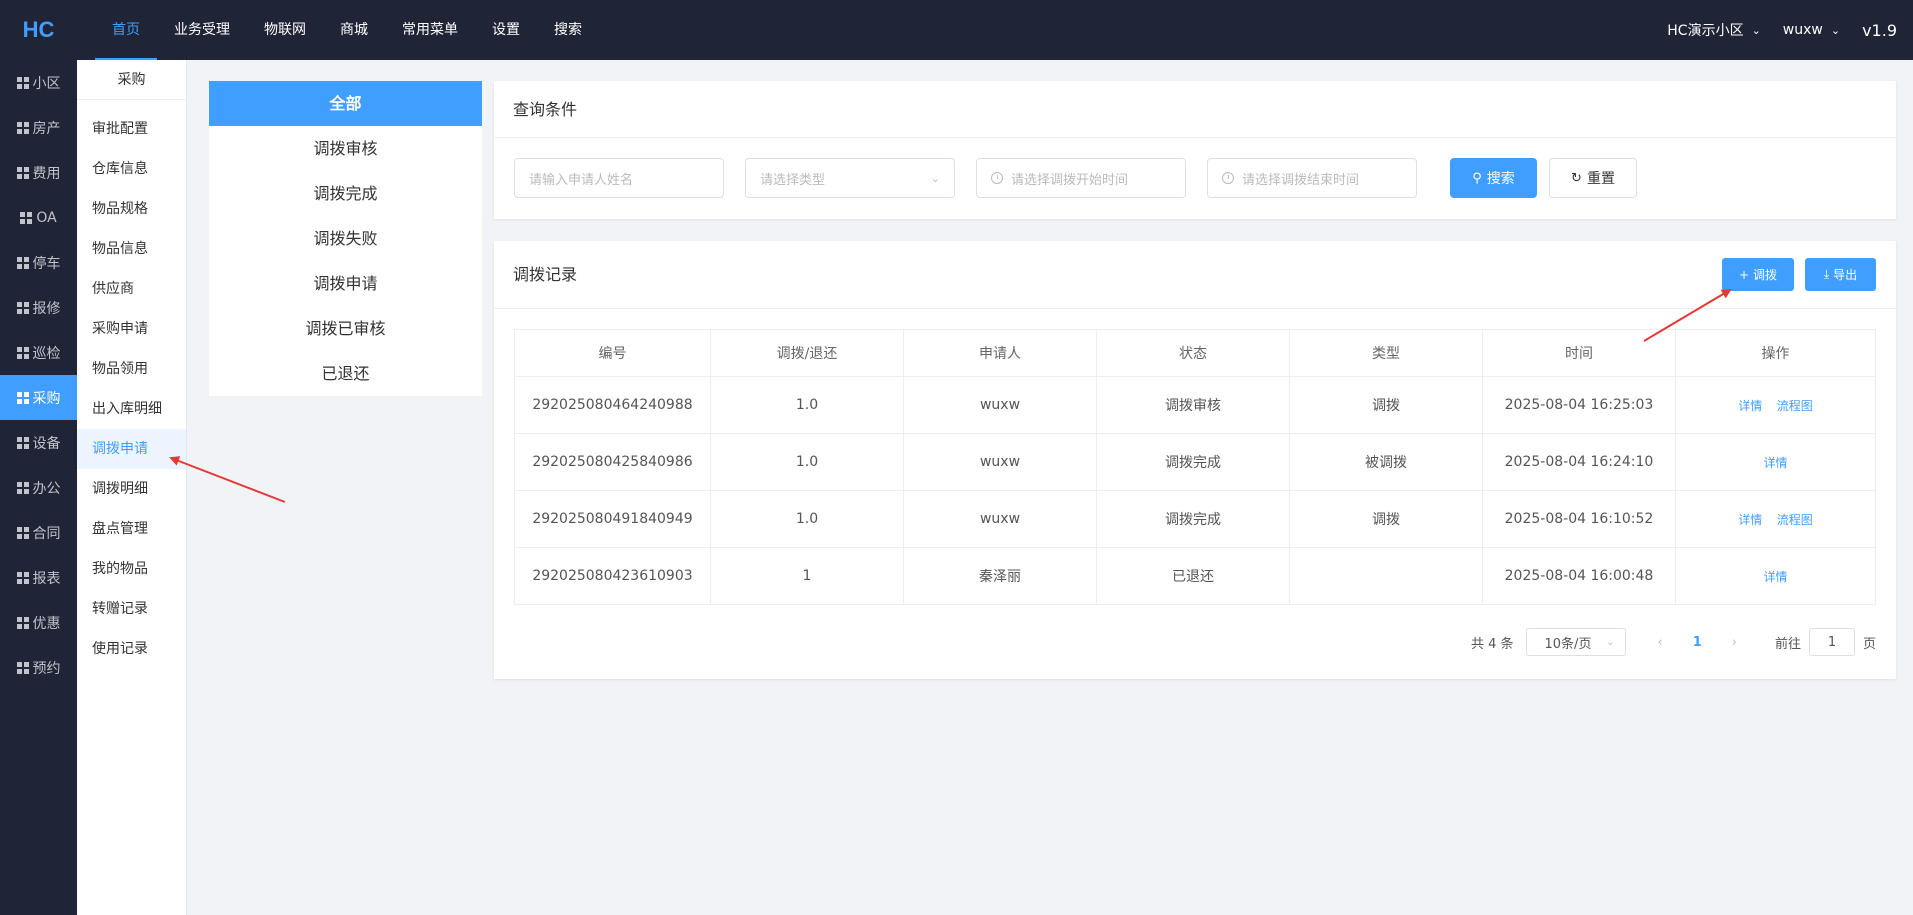 The height and width of the screenshot is (915, 1913). Describe the element at coordinates (1840, 274) in the screenshot. I see `export-button: ⤓ 导出` at that location.